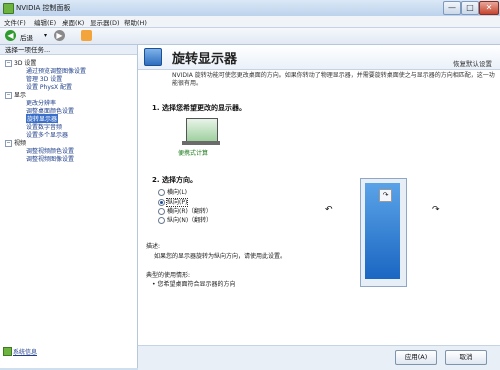 The height and width of the screenshot is (370, 500). What do you see at coordinates (161, 202) in the screenshot?
I see `radio-portrait` at bounding box center [161, 202].